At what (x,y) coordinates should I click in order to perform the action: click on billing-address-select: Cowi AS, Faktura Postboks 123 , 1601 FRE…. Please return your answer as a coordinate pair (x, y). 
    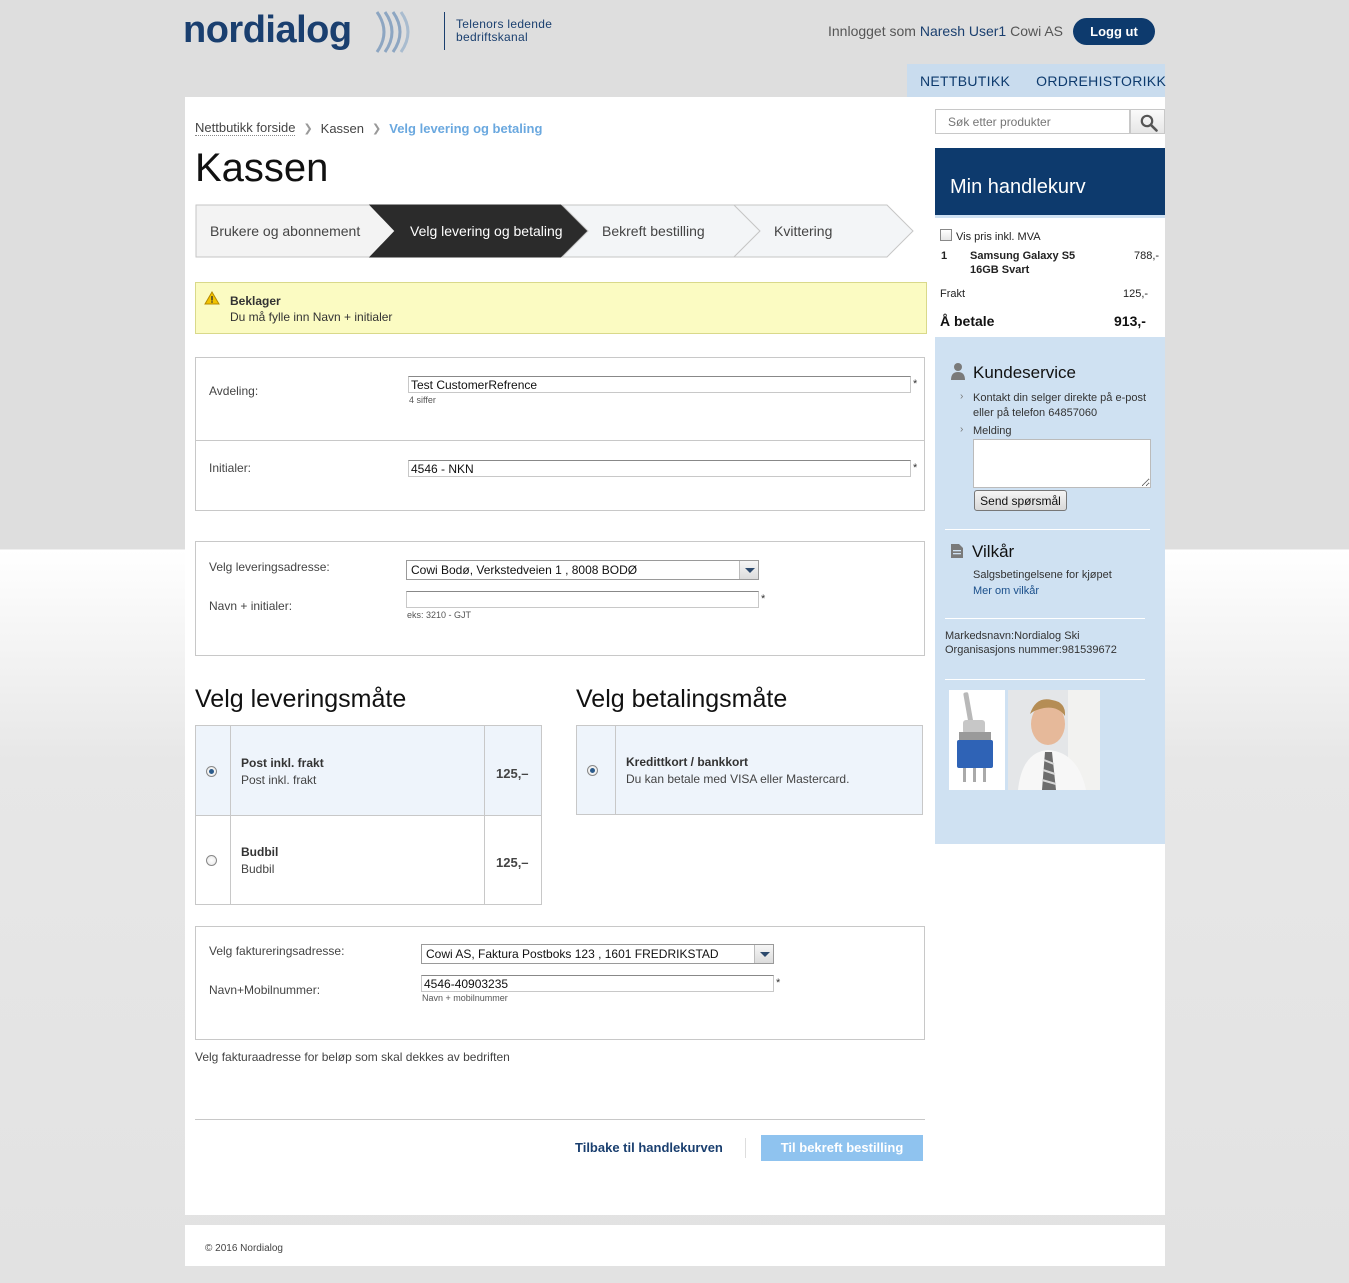
    Looking at the image, I should click on (597, 954).